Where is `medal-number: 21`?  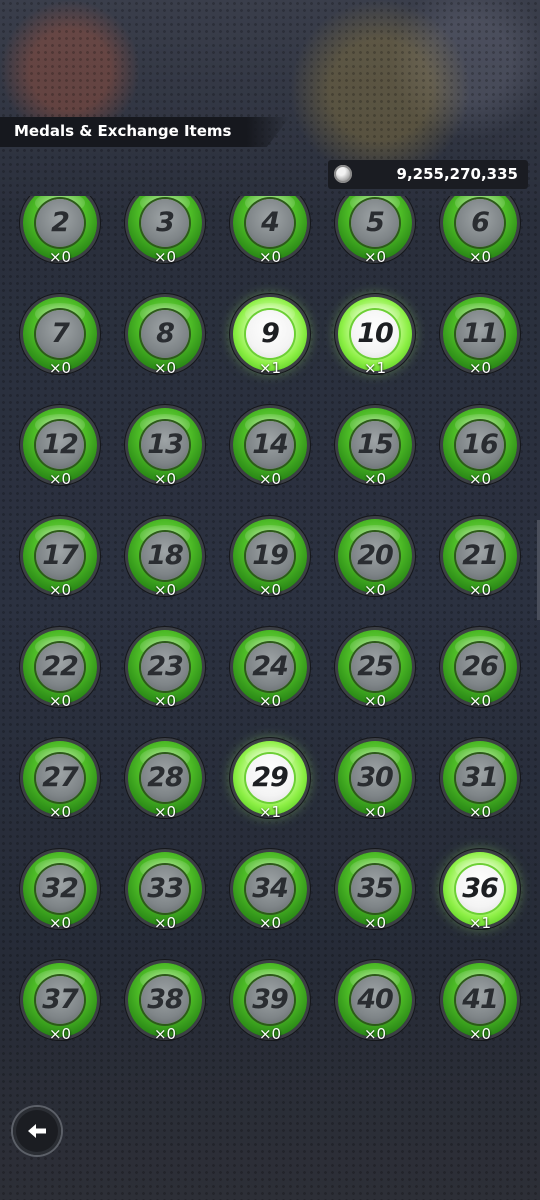 medal-number: 21 is located at coordinates (480, 555).